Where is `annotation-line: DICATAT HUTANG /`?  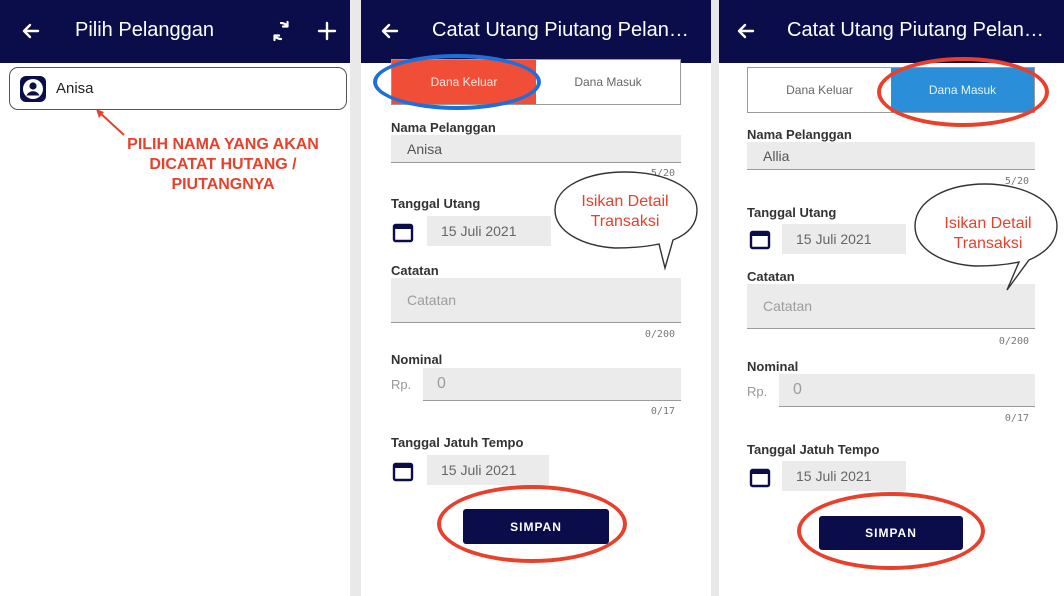
annotation-line: DICATAT HUTANG / is located at coordinates (223, 164).